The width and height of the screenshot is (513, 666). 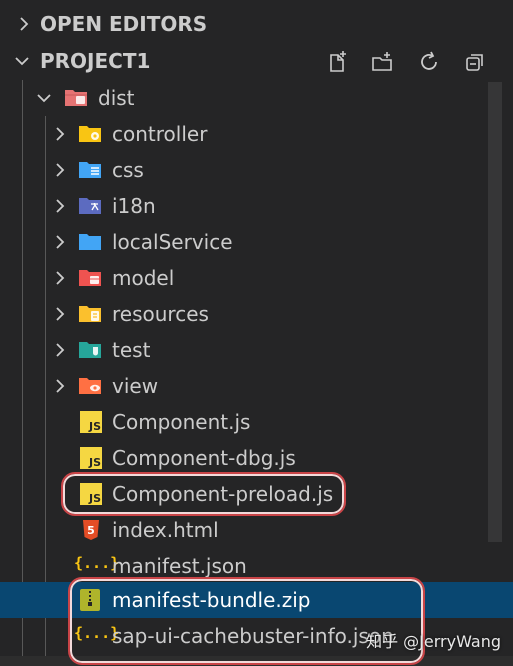 What do you see at coordinates (181, 422) in the screenshot?
I see `tree-item-label: Component.js` at bounding box center [181, 422].